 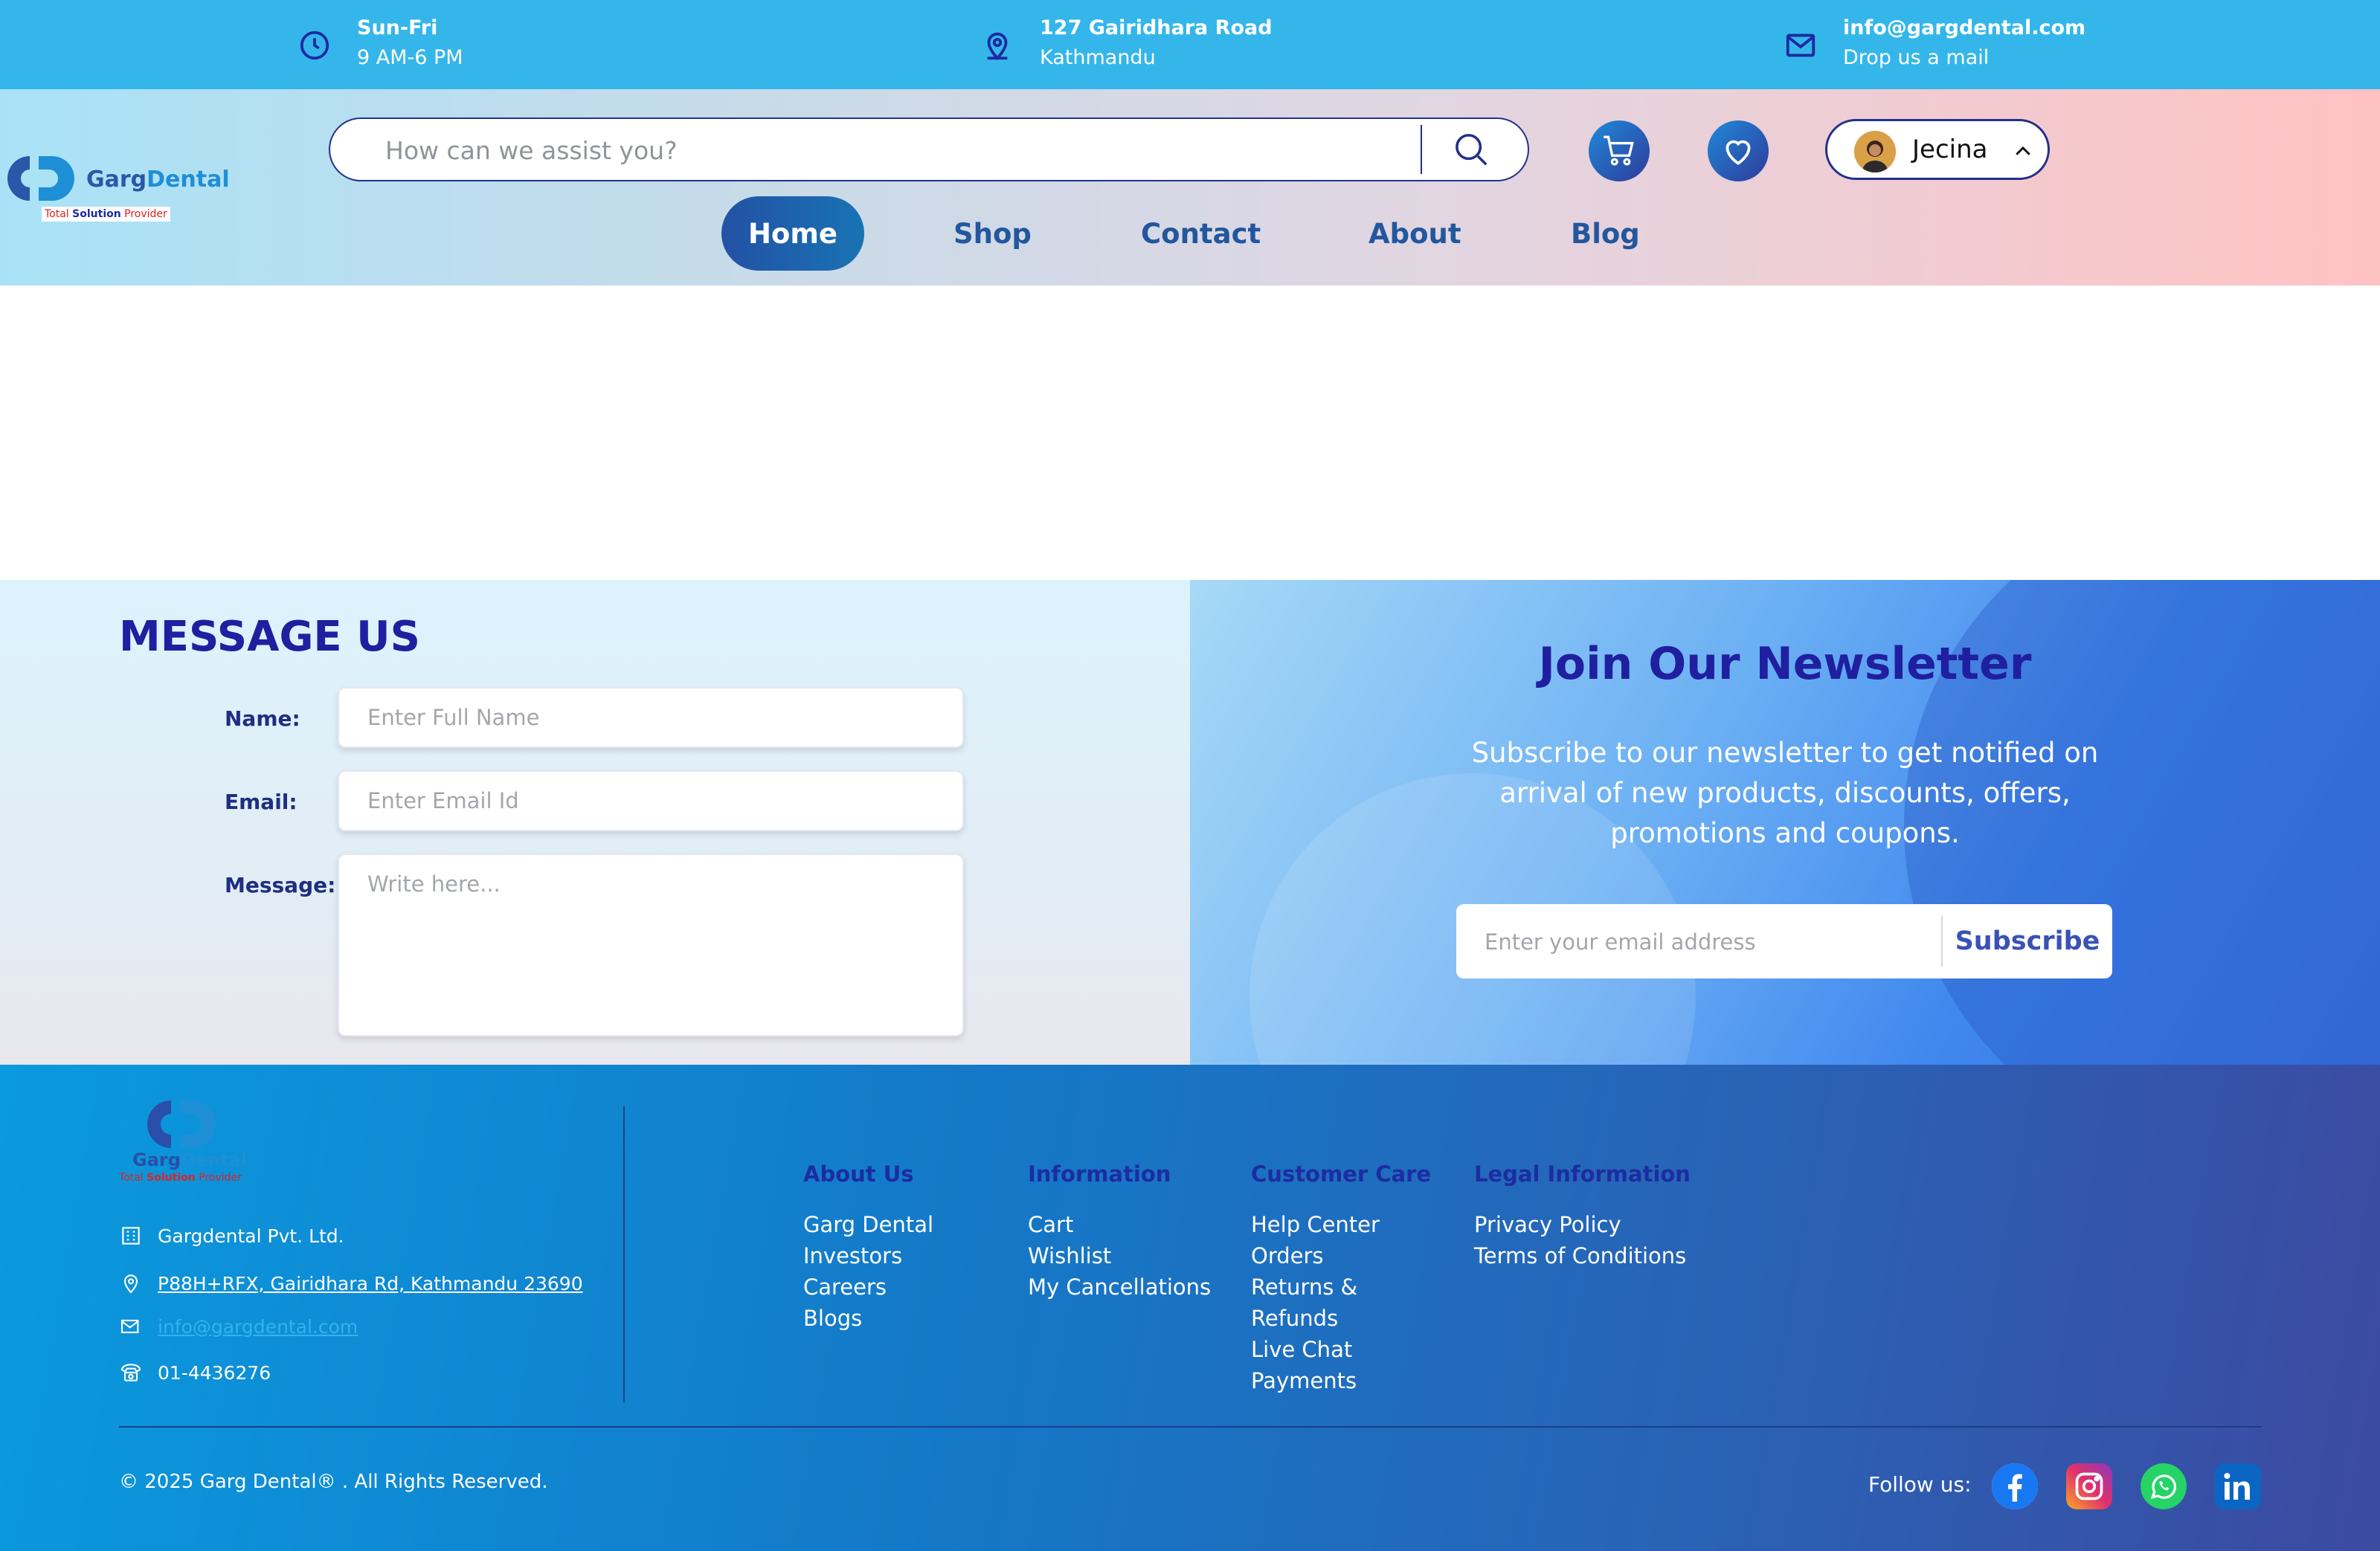 I want to click on footer-col-title: Information, so click(x=1099, y=1174).